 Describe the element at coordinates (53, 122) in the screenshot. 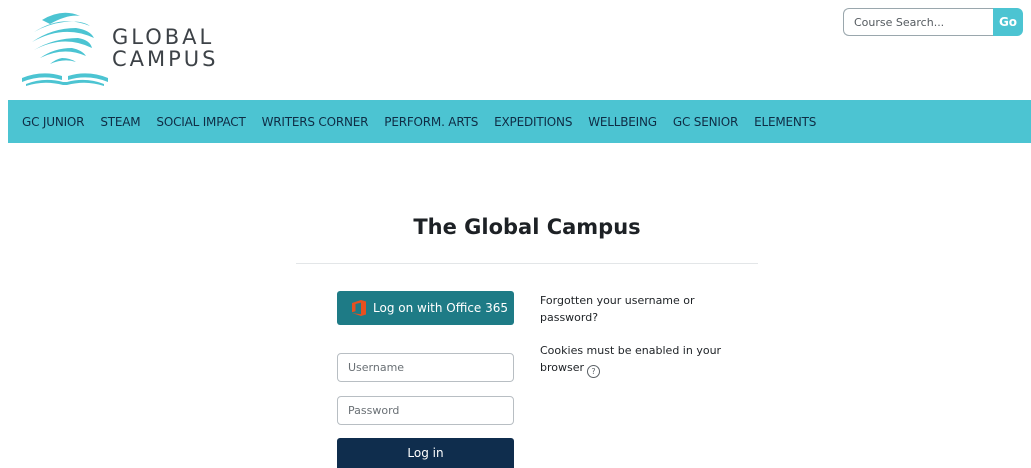

I see `nav-item-gc-junior: GC JUNIOR` at that location.